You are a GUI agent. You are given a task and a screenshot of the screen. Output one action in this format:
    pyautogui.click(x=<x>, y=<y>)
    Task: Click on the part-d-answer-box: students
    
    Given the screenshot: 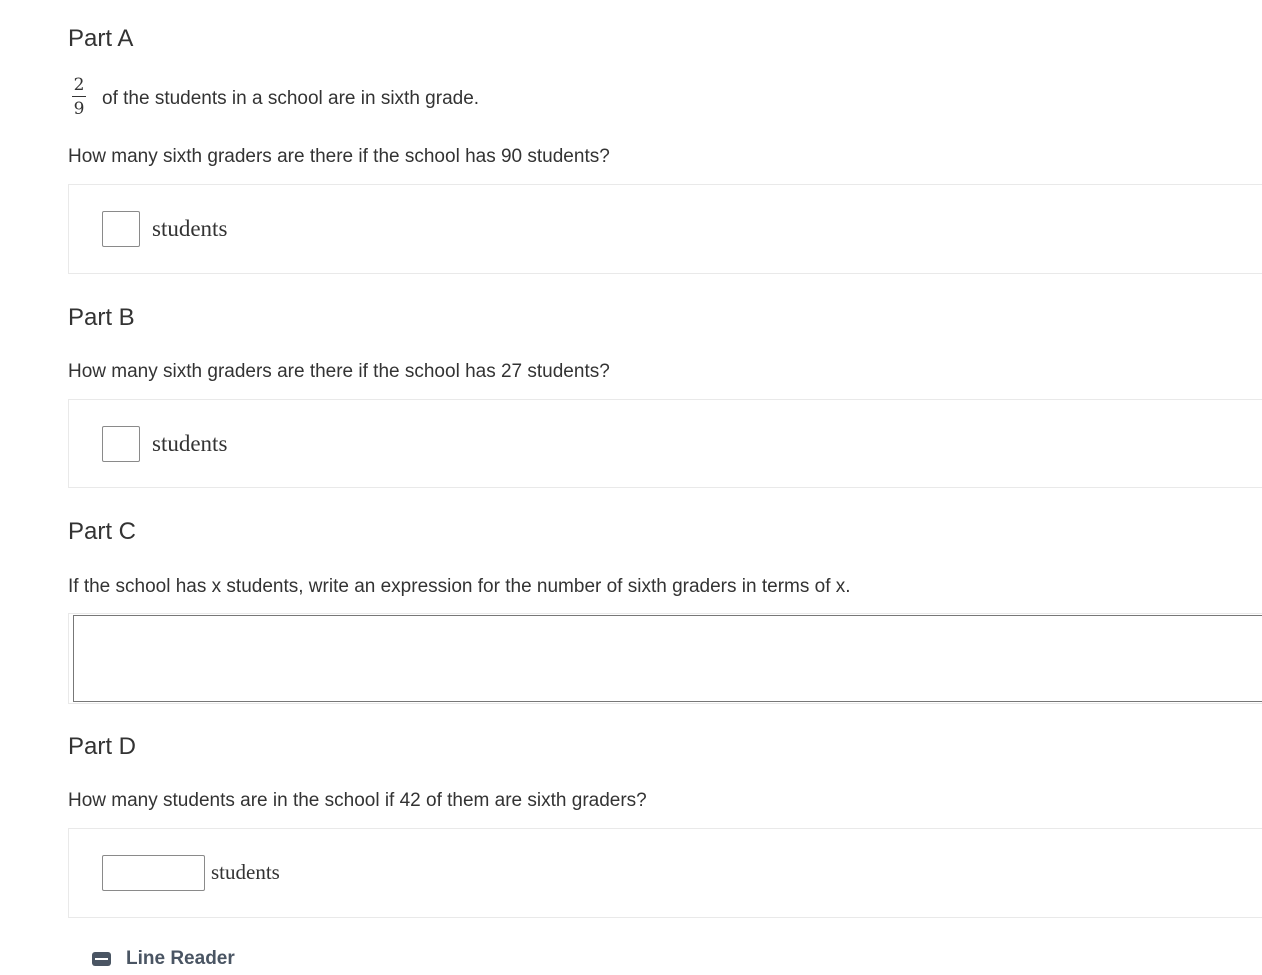 What is the action you would take?
    pyautogui.click(x=665, y=873)
    